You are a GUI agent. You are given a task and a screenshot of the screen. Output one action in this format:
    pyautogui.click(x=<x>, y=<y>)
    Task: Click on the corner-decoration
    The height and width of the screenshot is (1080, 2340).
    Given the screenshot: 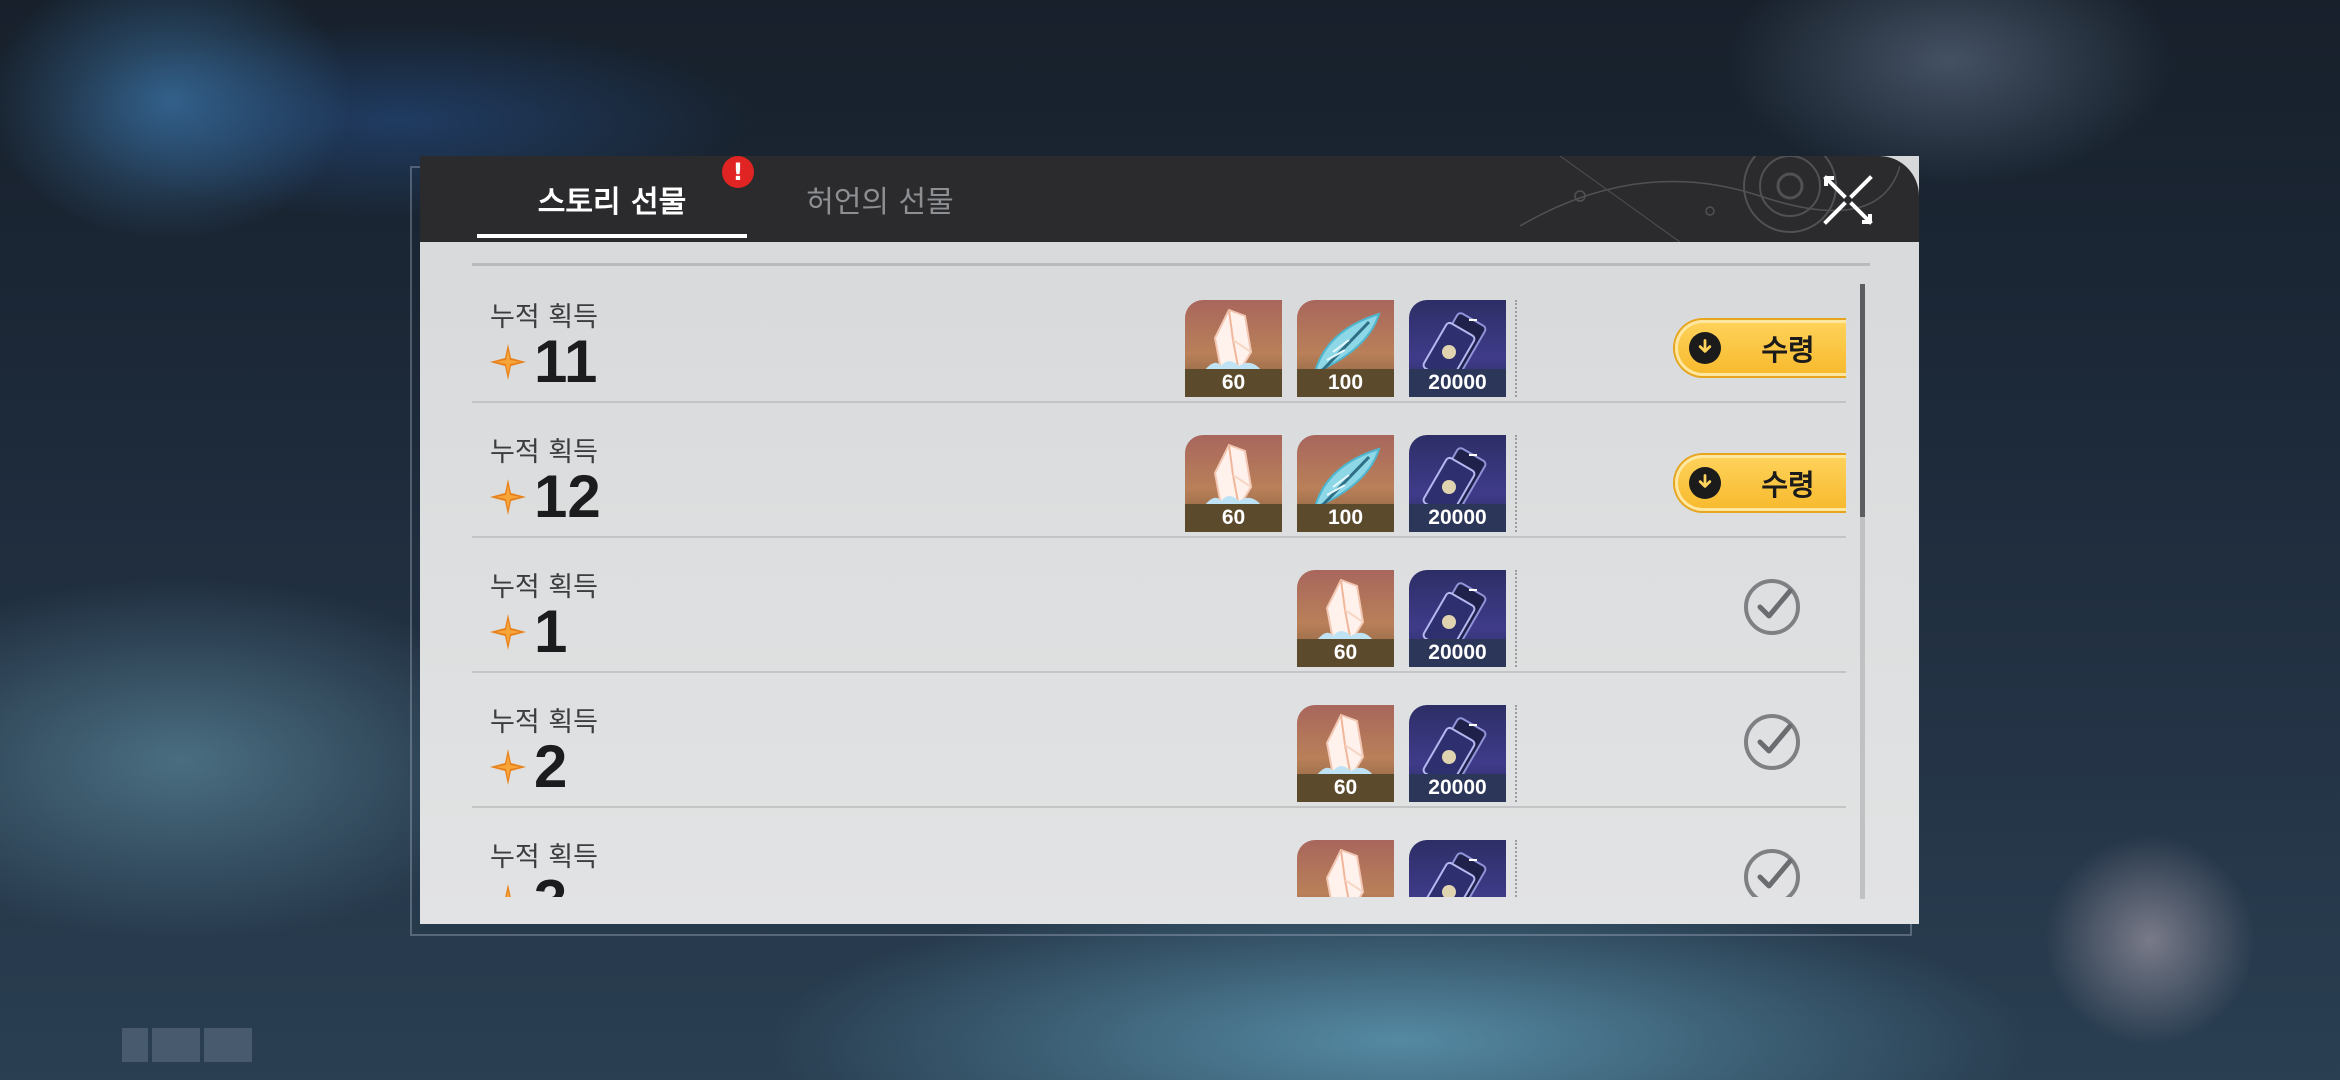 What is the action you would take?
    pyautogui.click(x=189, y=1047)
    